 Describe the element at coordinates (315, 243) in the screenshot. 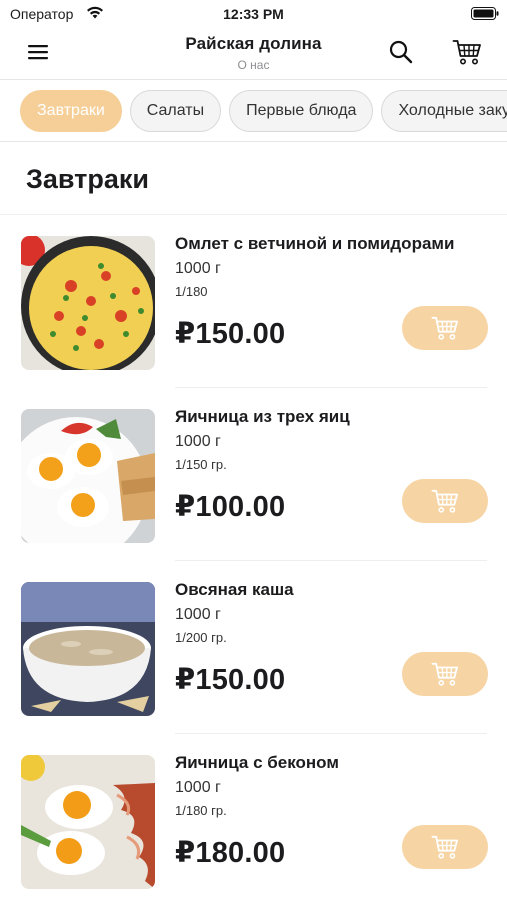

I see `product-name: Омлет с ветчиной и помидорами` at that location.